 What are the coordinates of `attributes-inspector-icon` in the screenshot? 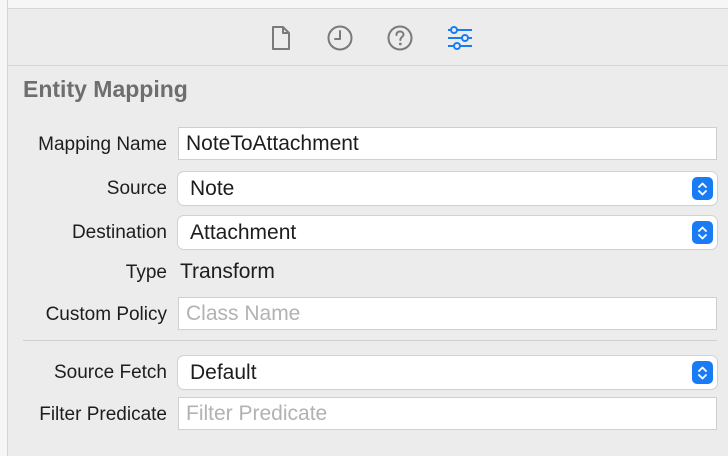 It's located at (460, 38).